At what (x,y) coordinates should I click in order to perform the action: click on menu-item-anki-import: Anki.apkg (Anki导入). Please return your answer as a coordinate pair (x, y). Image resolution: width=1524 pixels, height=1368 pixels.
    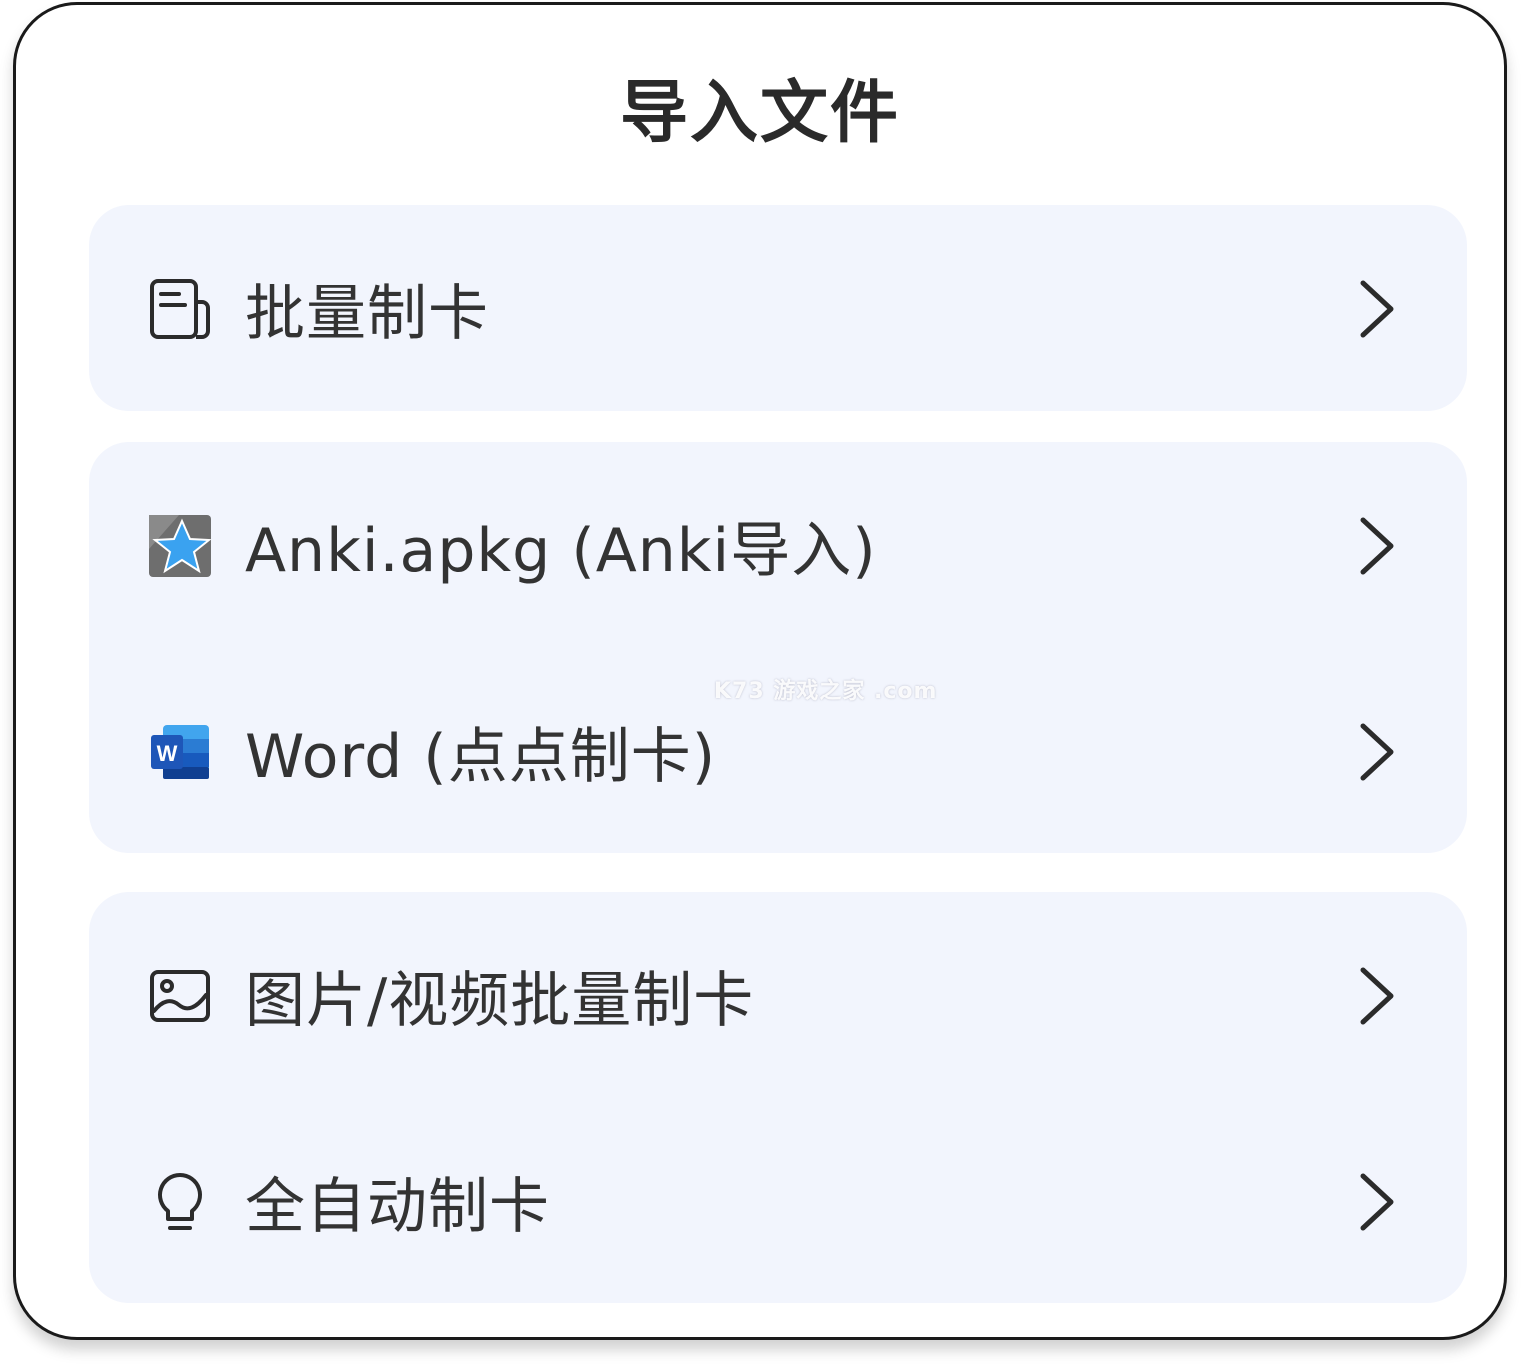
    Looking at the image, I should click on (778, 545).